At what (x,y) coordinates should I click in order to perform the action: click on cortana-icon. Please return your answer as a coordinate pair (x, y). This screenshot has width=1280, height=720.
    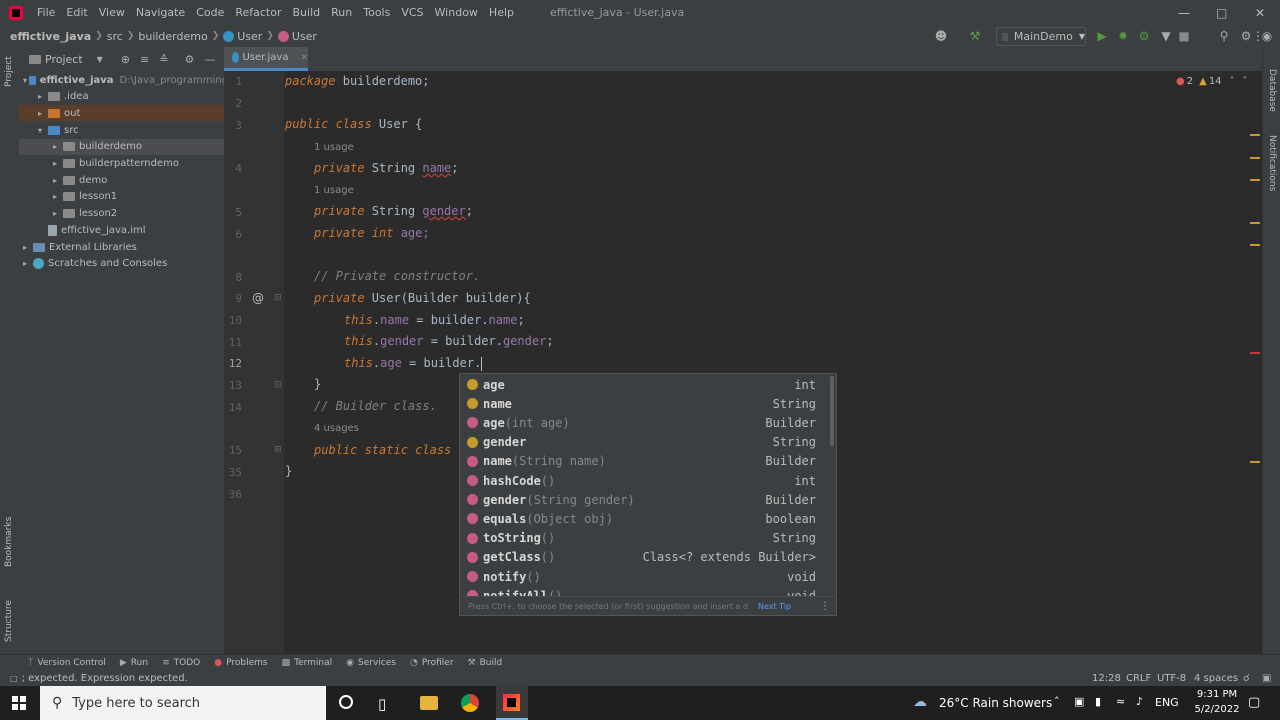
    Looking at the image, I should click on (346, 702).